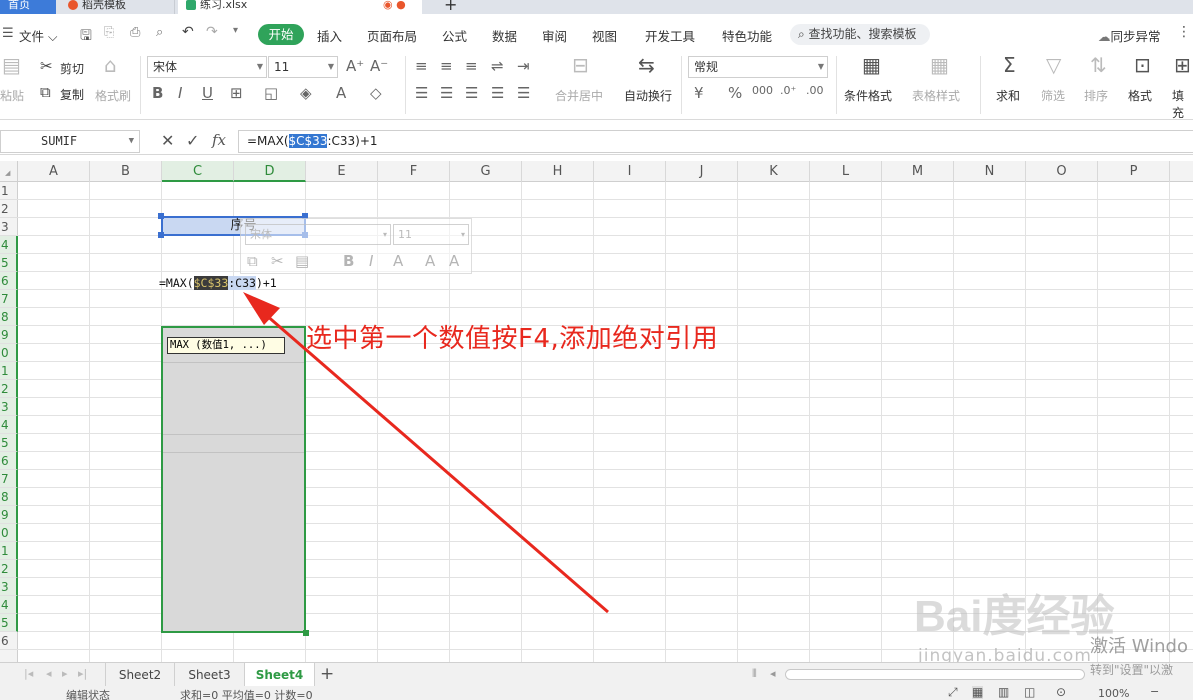 This screenshot has height=700, width=1193. I want to click on fullscreen-icon: ⤢, so click(953, 693).